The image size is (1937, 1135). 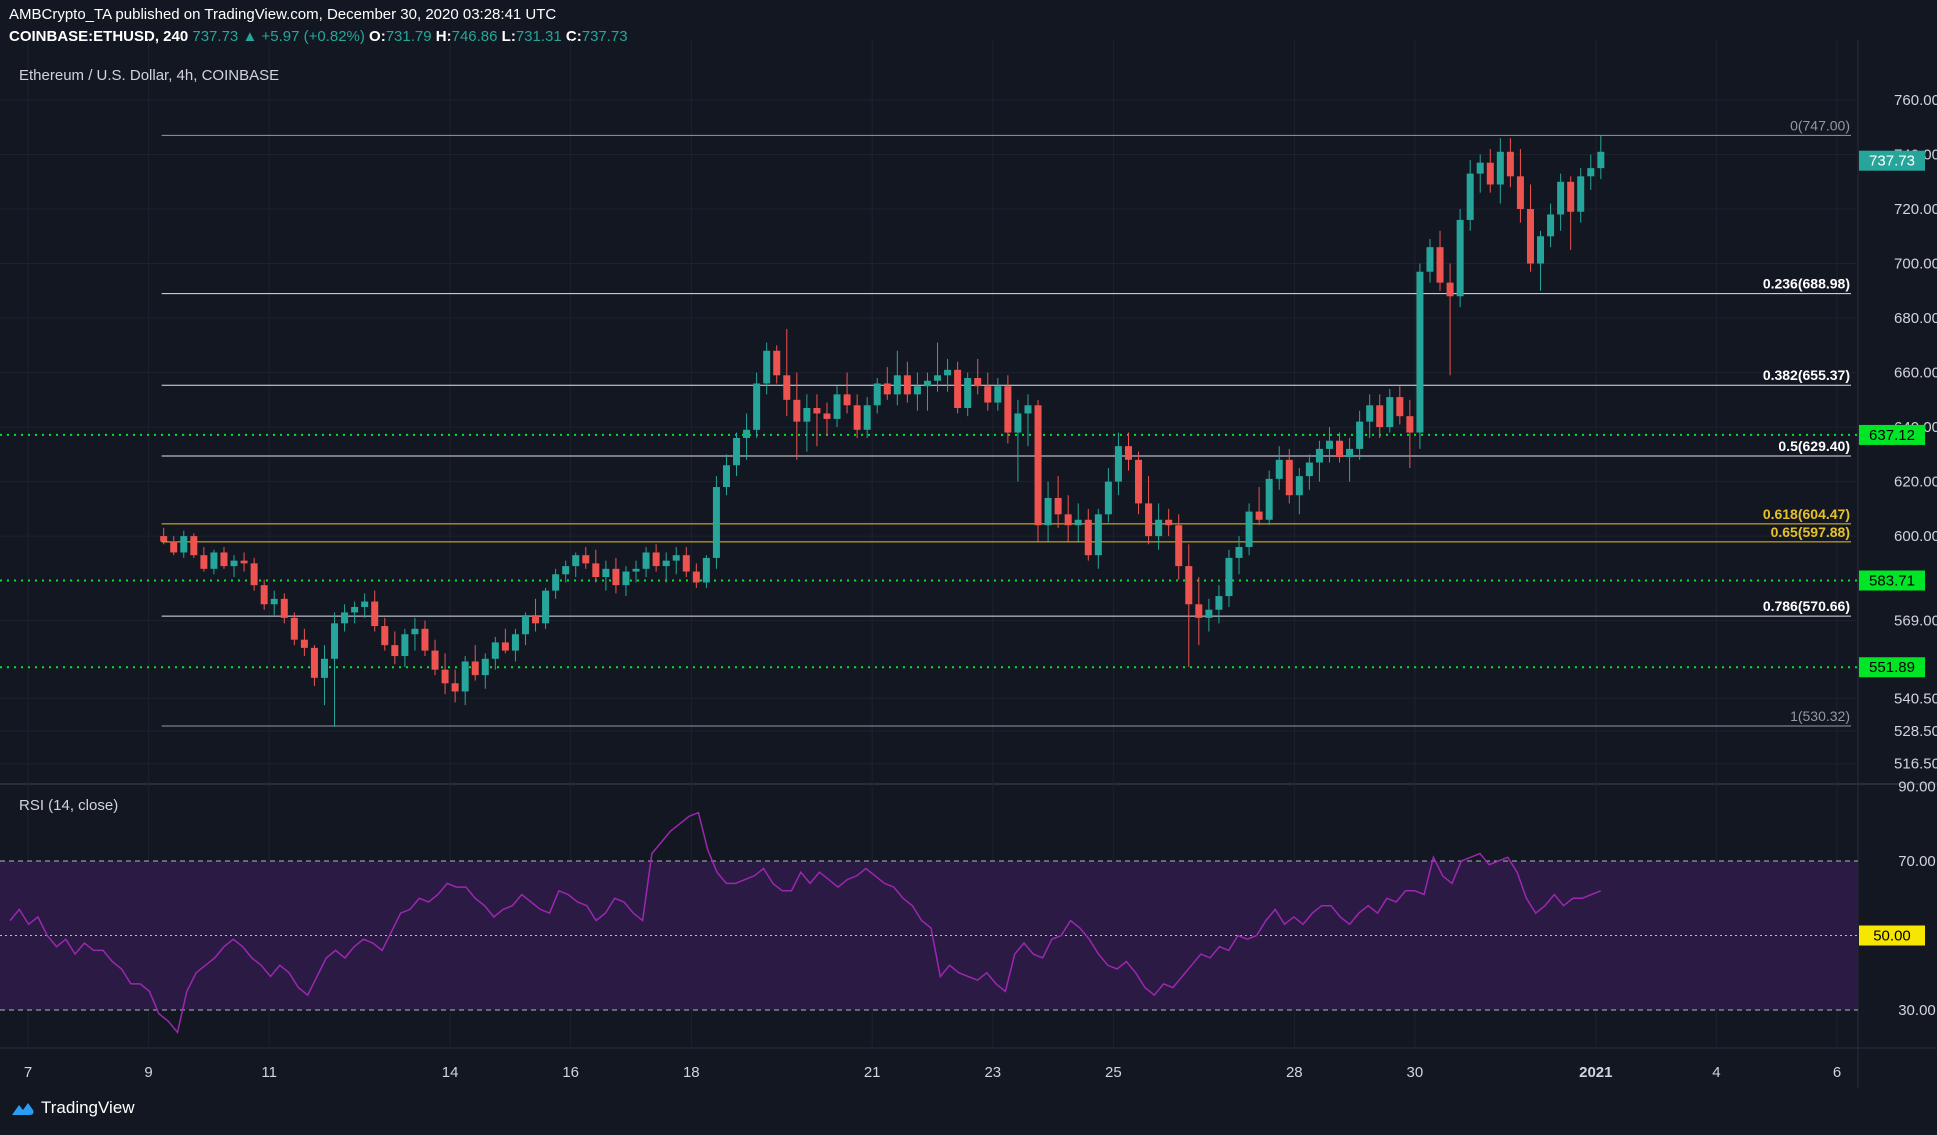 What do you see at coordinates (1806, 375) in the screenshot?
I see `fib-level-label: 0.382(655.37)` at bounding box center [1806, 375].